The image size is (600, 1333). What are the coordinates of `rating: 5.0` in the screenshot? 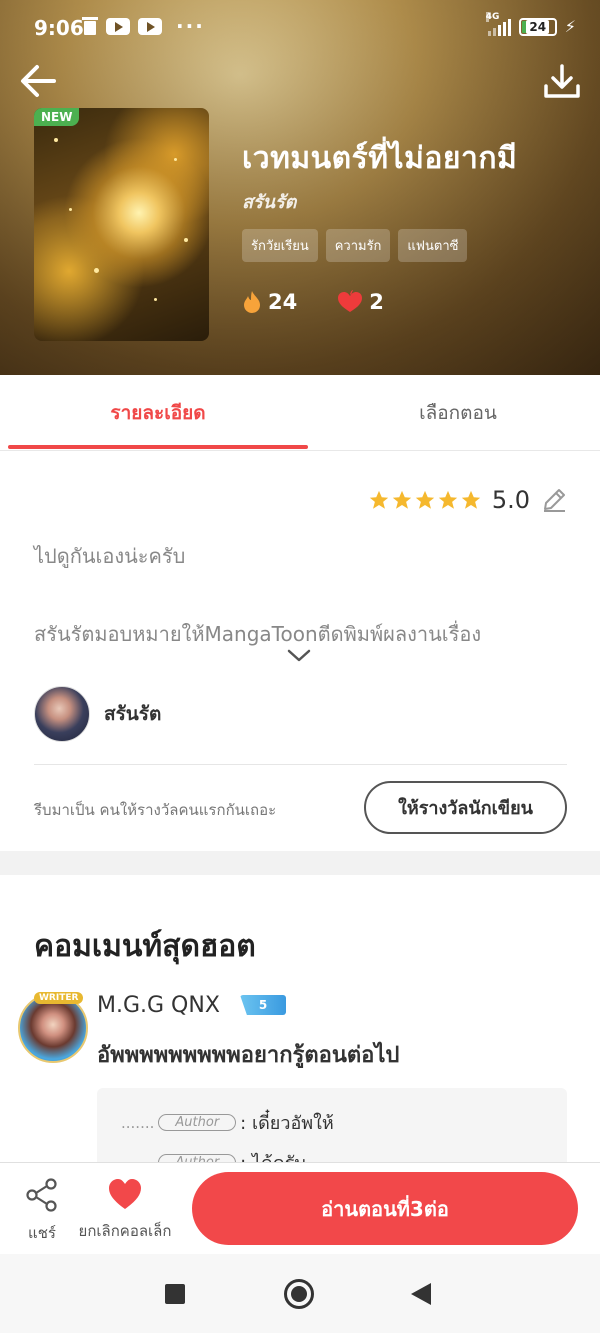 It's located at (468, 500).